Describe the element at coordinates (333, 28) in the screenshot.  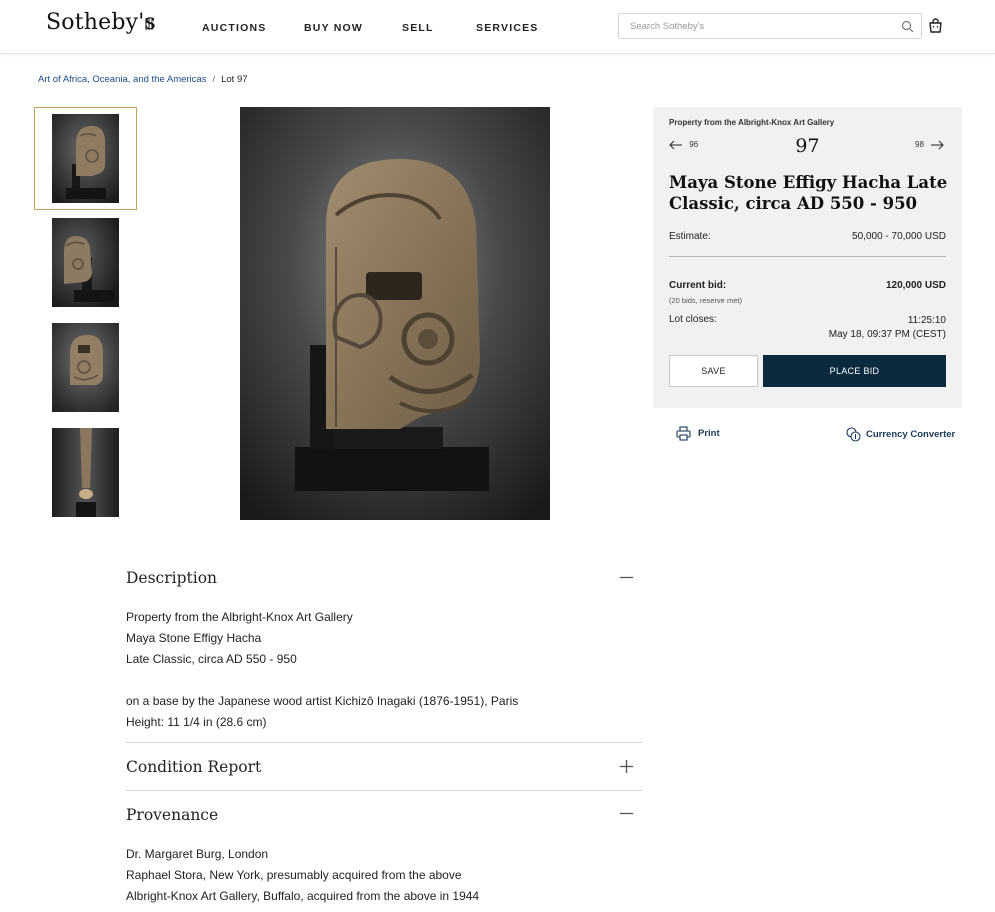
I see `nav-buy-now: BUY NOW` at that location.